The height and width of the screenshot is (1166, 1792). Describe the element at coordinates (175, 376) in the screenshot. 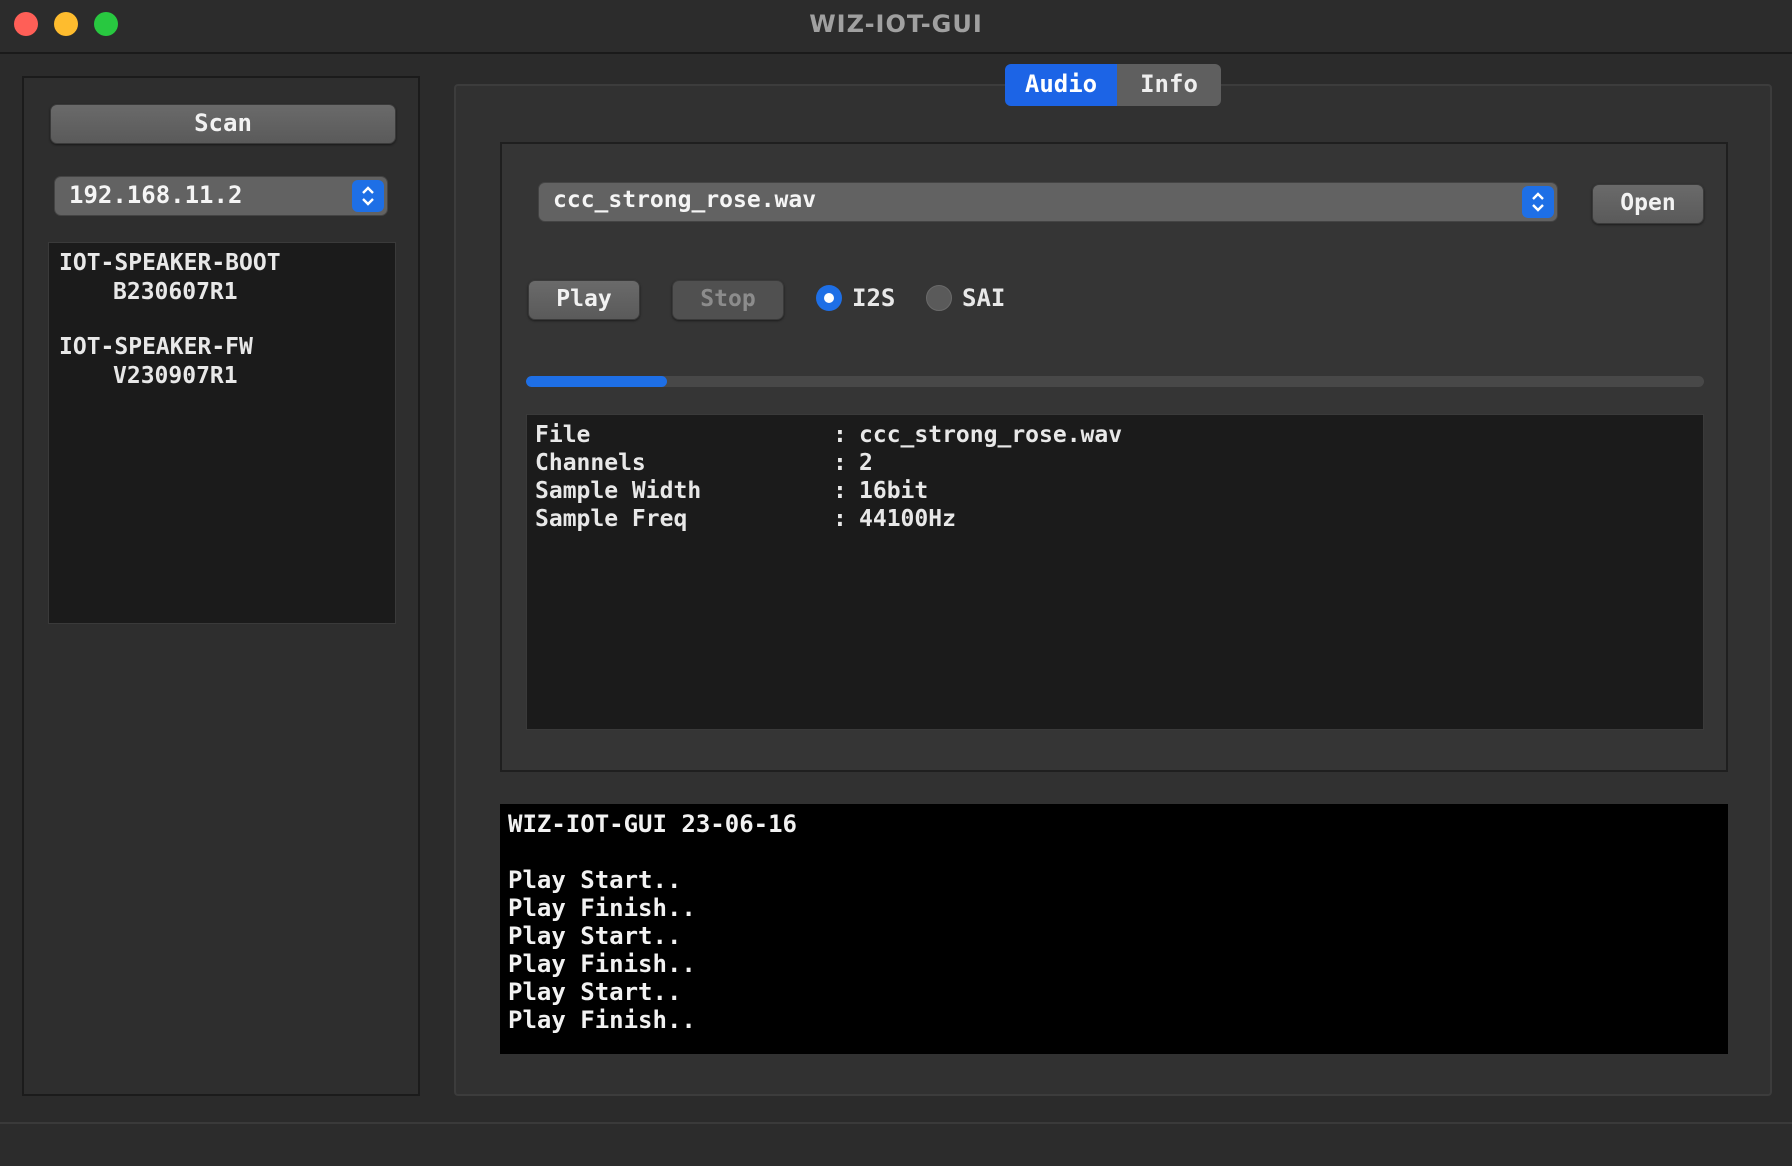

I see `device-version: V230907R1` at that location.